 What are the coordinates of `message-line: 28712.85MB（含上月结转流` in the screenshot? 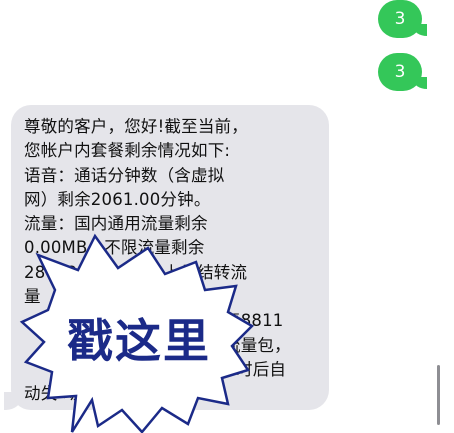 It's located at (136, 272).